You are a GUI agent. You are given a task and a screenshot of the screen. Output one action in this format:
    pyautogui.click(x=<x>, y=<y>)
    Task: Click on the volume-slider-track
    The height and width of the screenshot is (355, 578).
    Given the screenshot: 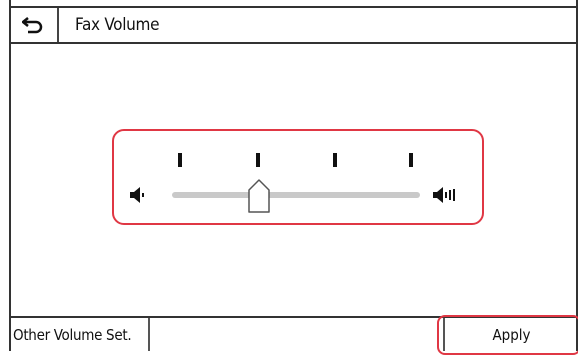 What is the action you would take?
    pyautogui.click(x=296, y=195)
    